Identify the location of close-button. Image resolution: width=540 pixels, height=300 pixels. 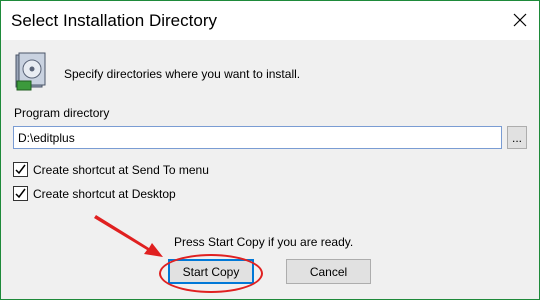
(520, 20).